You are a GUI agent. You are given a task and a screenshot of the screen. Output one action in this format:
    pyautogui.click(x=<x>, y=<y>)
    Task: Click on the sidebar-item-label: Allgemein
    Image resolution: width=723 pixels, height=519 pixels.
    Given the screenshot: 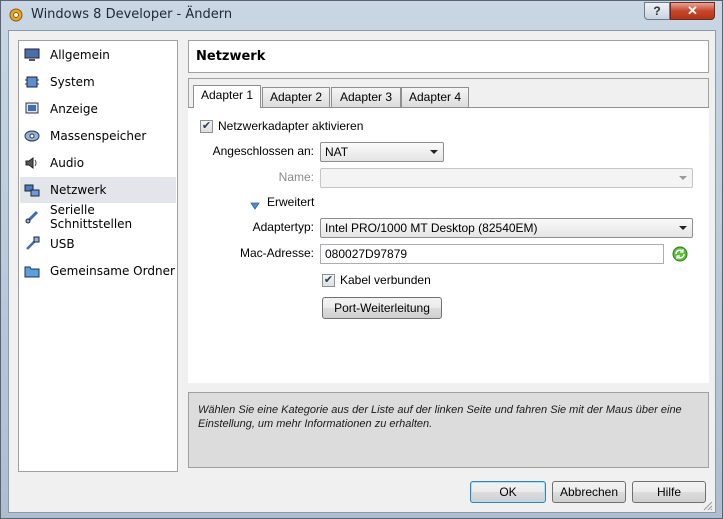 What is the action you would take?
    pyautogui.click(x=80, y=55)
    